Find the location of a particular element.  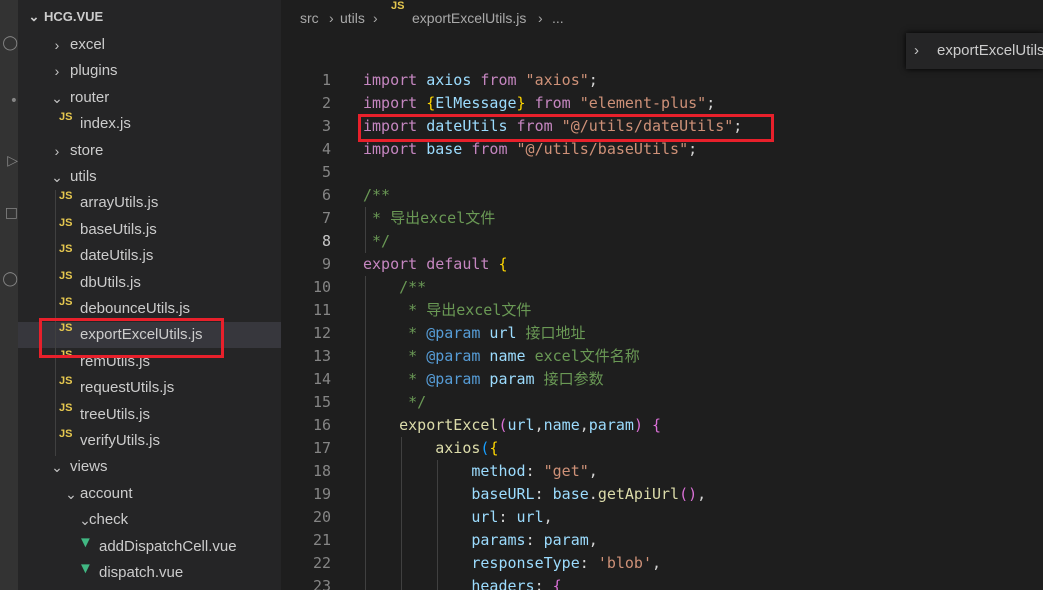

tree-item-label: router is located at coordinates (90, 97).